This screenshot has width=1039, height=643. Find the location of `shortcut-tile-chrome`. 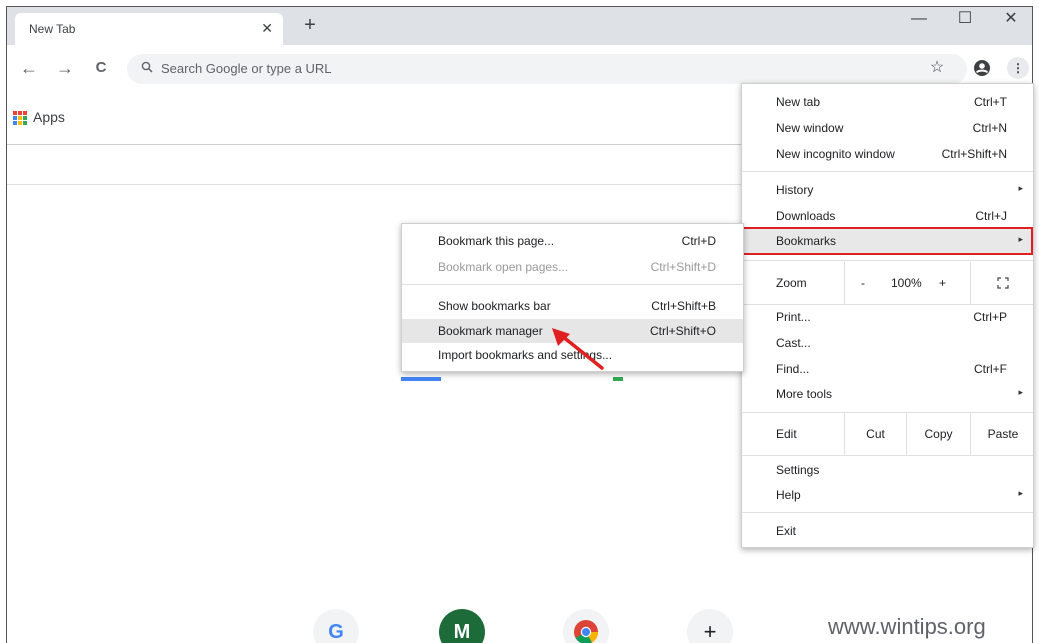

shortcut-tile-chrome is located at coordinates (586, 626).